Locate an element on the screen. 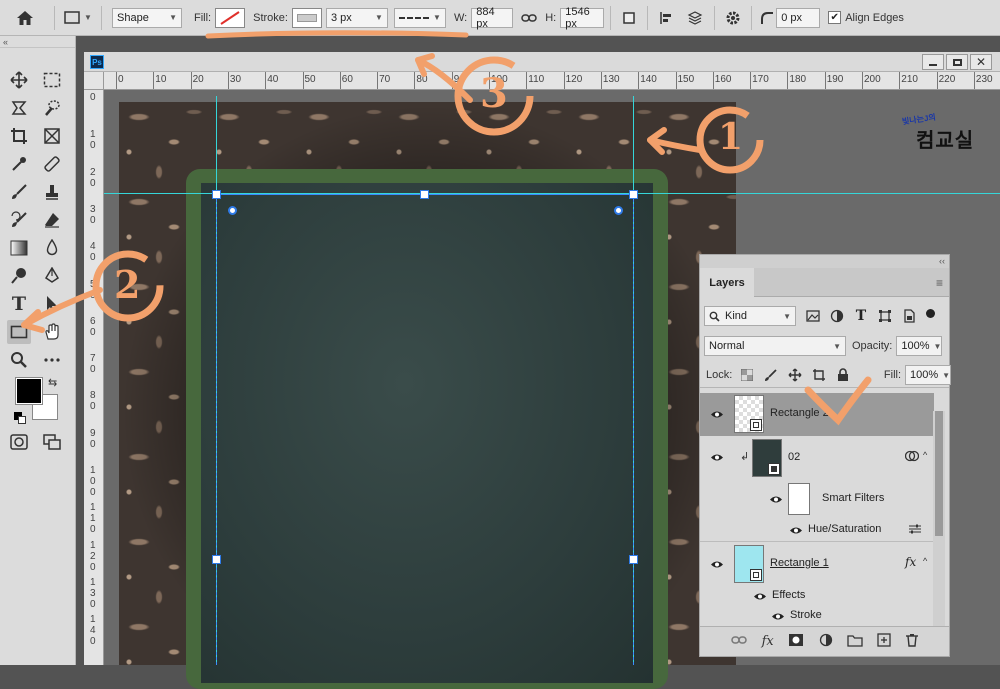  blur-tool-icon is located at coordinates (52, 248).